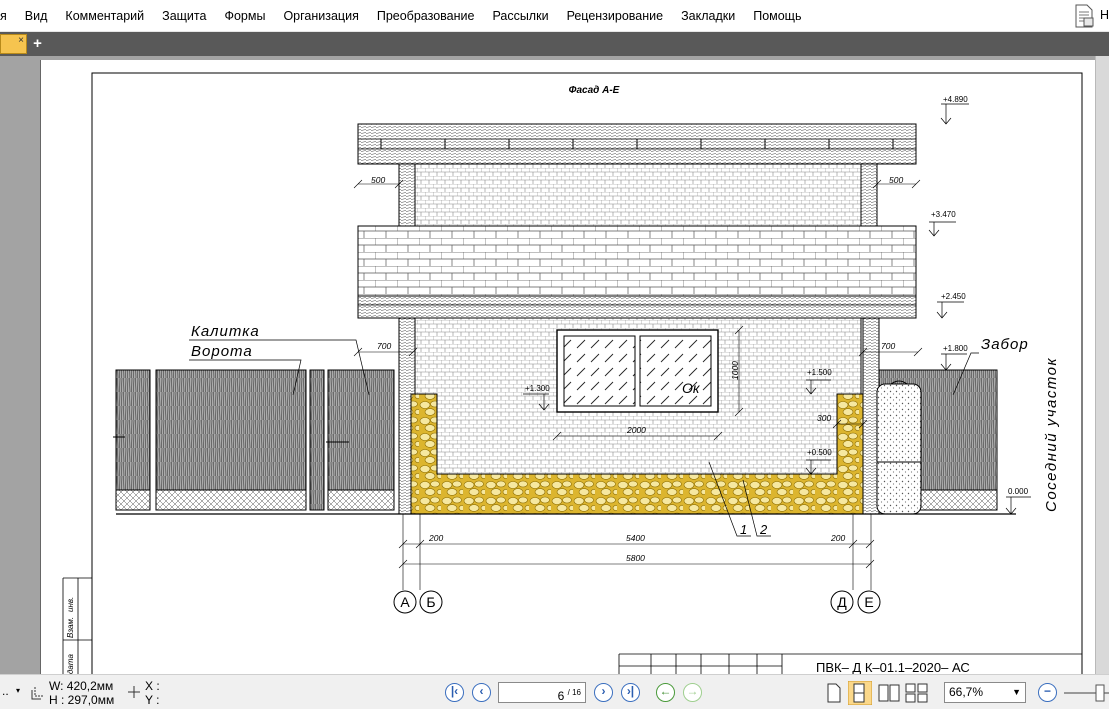  What do you see at coordinates (955, 99) in the screenshot?
I see `elev-4890: +4.890` at bounding box center [955, 99].